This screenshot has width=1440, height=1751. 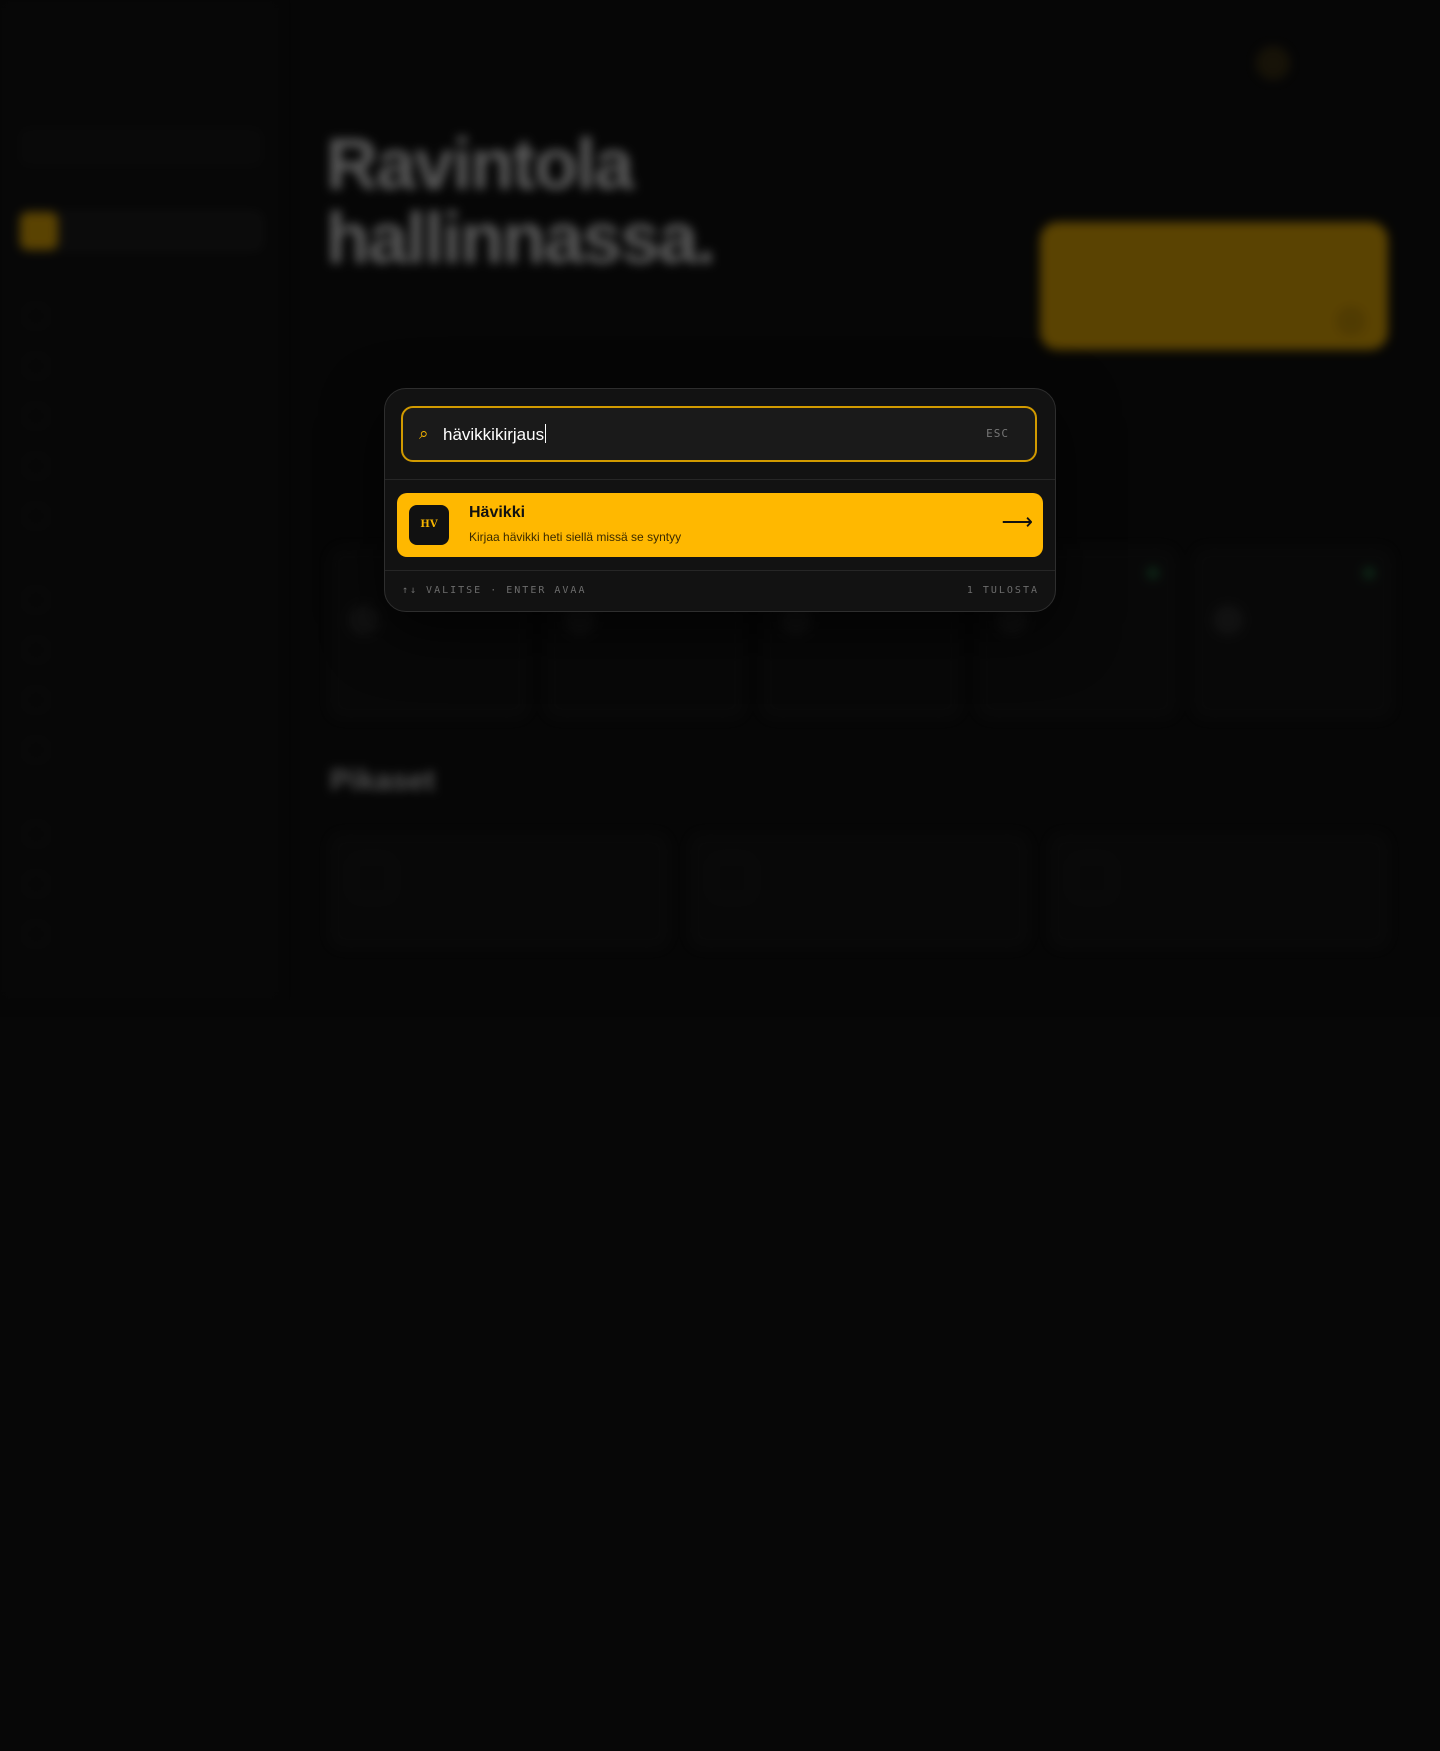 I want to click on keyboard-hint: ↑↓ VALITSE · ENTER AVAA, so click(x=494, y=590).